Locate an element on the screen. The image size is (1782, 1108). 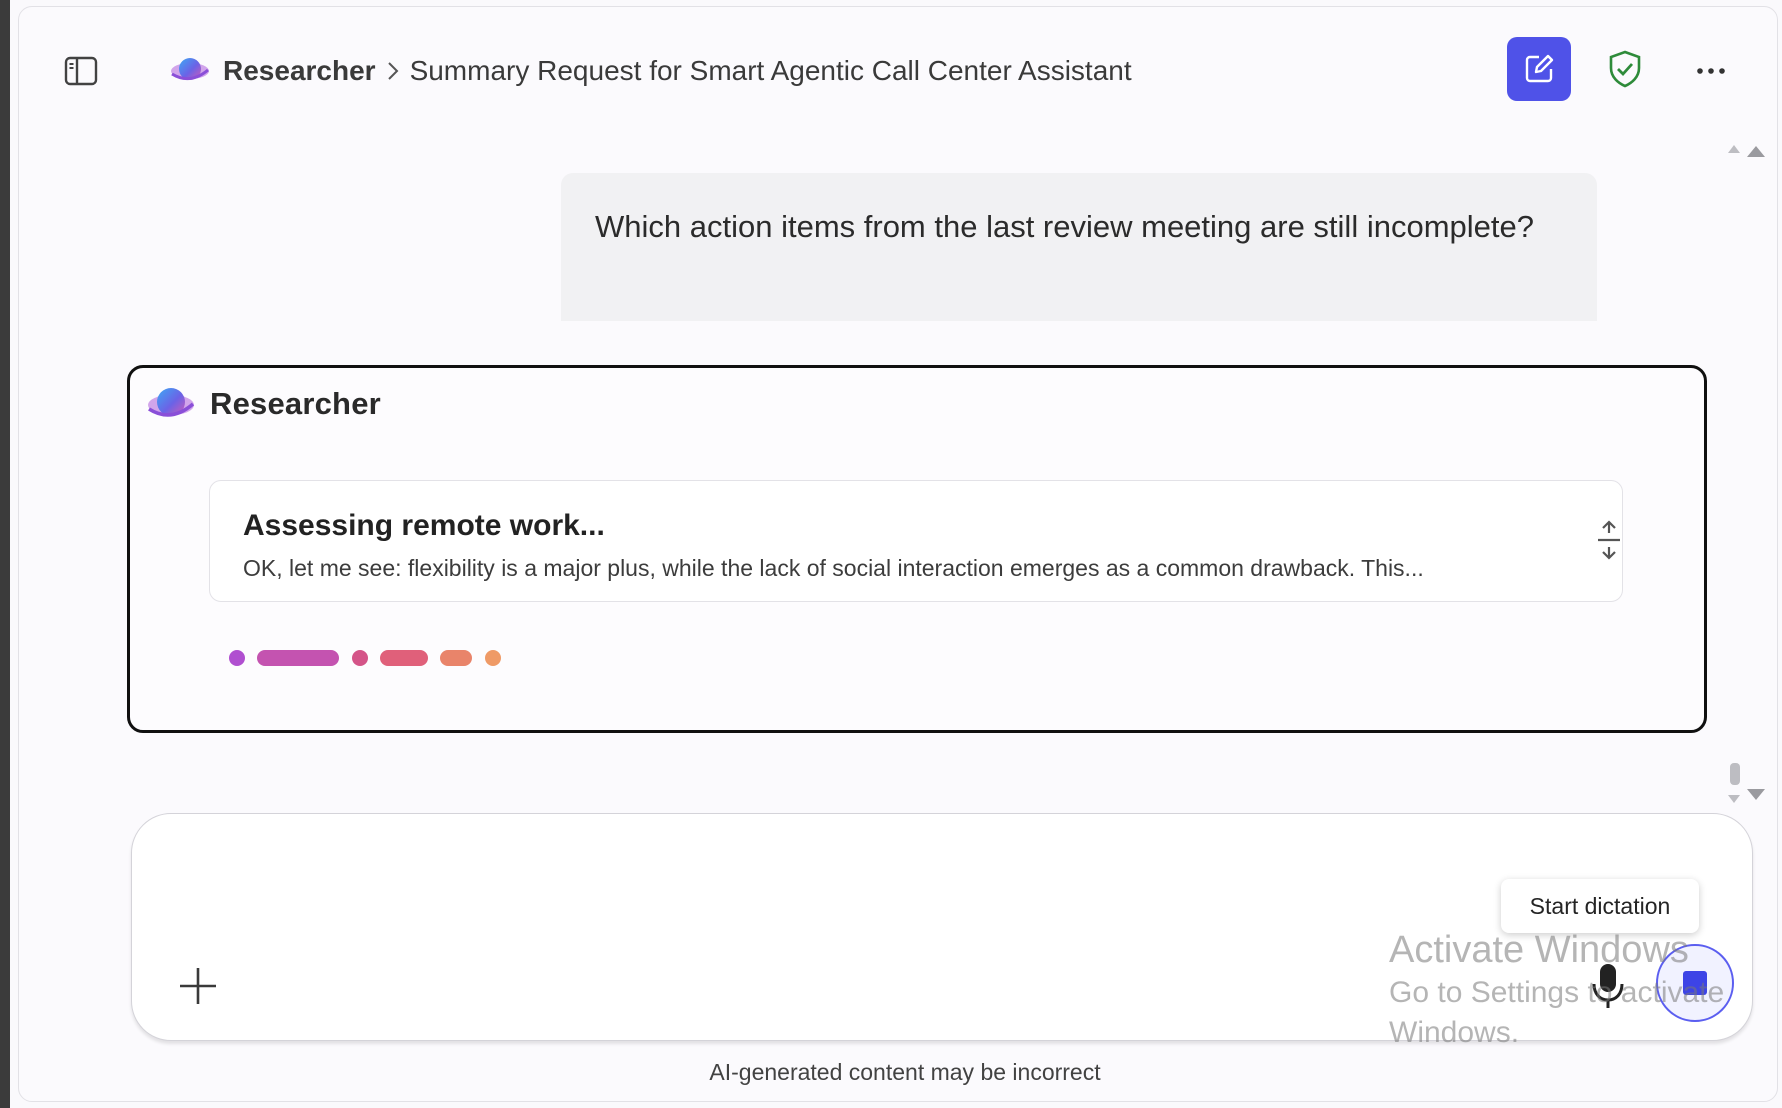
sidebar-toggle-button is located at coordinates (81, 71).